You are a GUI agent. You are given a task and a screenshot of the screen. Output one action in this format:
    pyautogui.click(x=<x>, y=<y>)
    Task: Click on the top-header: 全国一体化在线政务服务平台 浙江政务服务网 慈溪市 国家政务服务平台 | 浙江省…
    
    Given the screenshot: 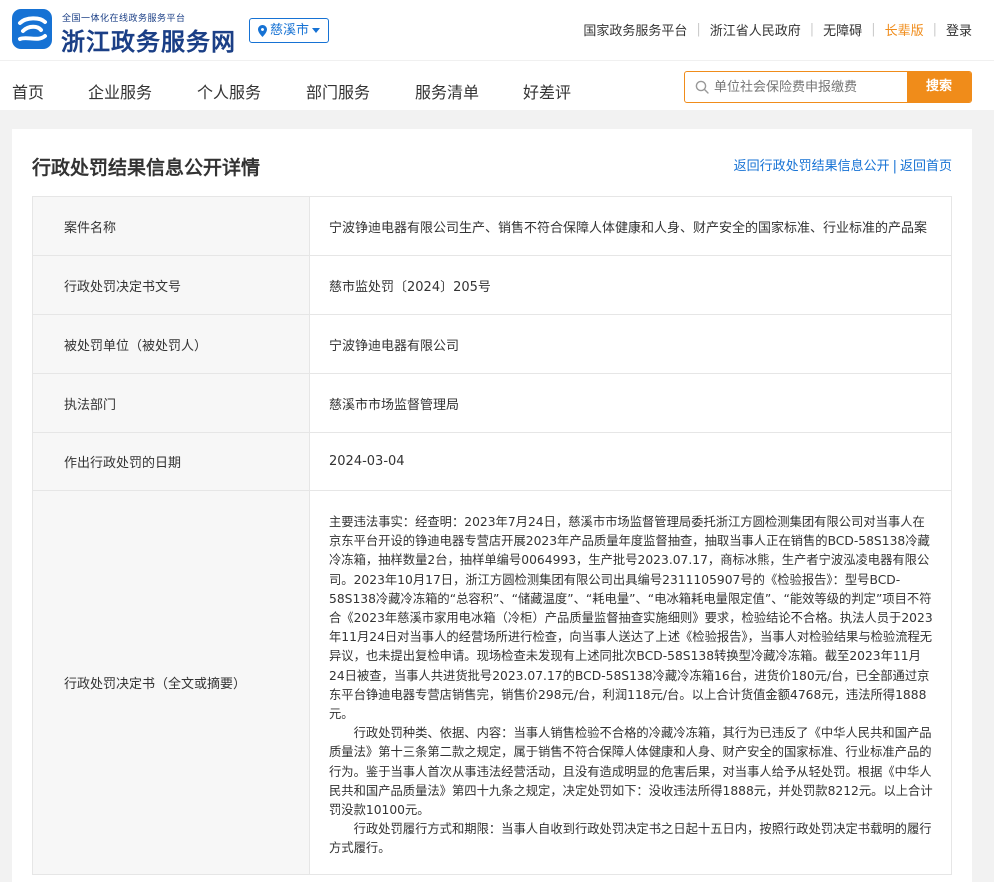 What is the action you would take?
    pyautogui.click(x=497, y=30)
    